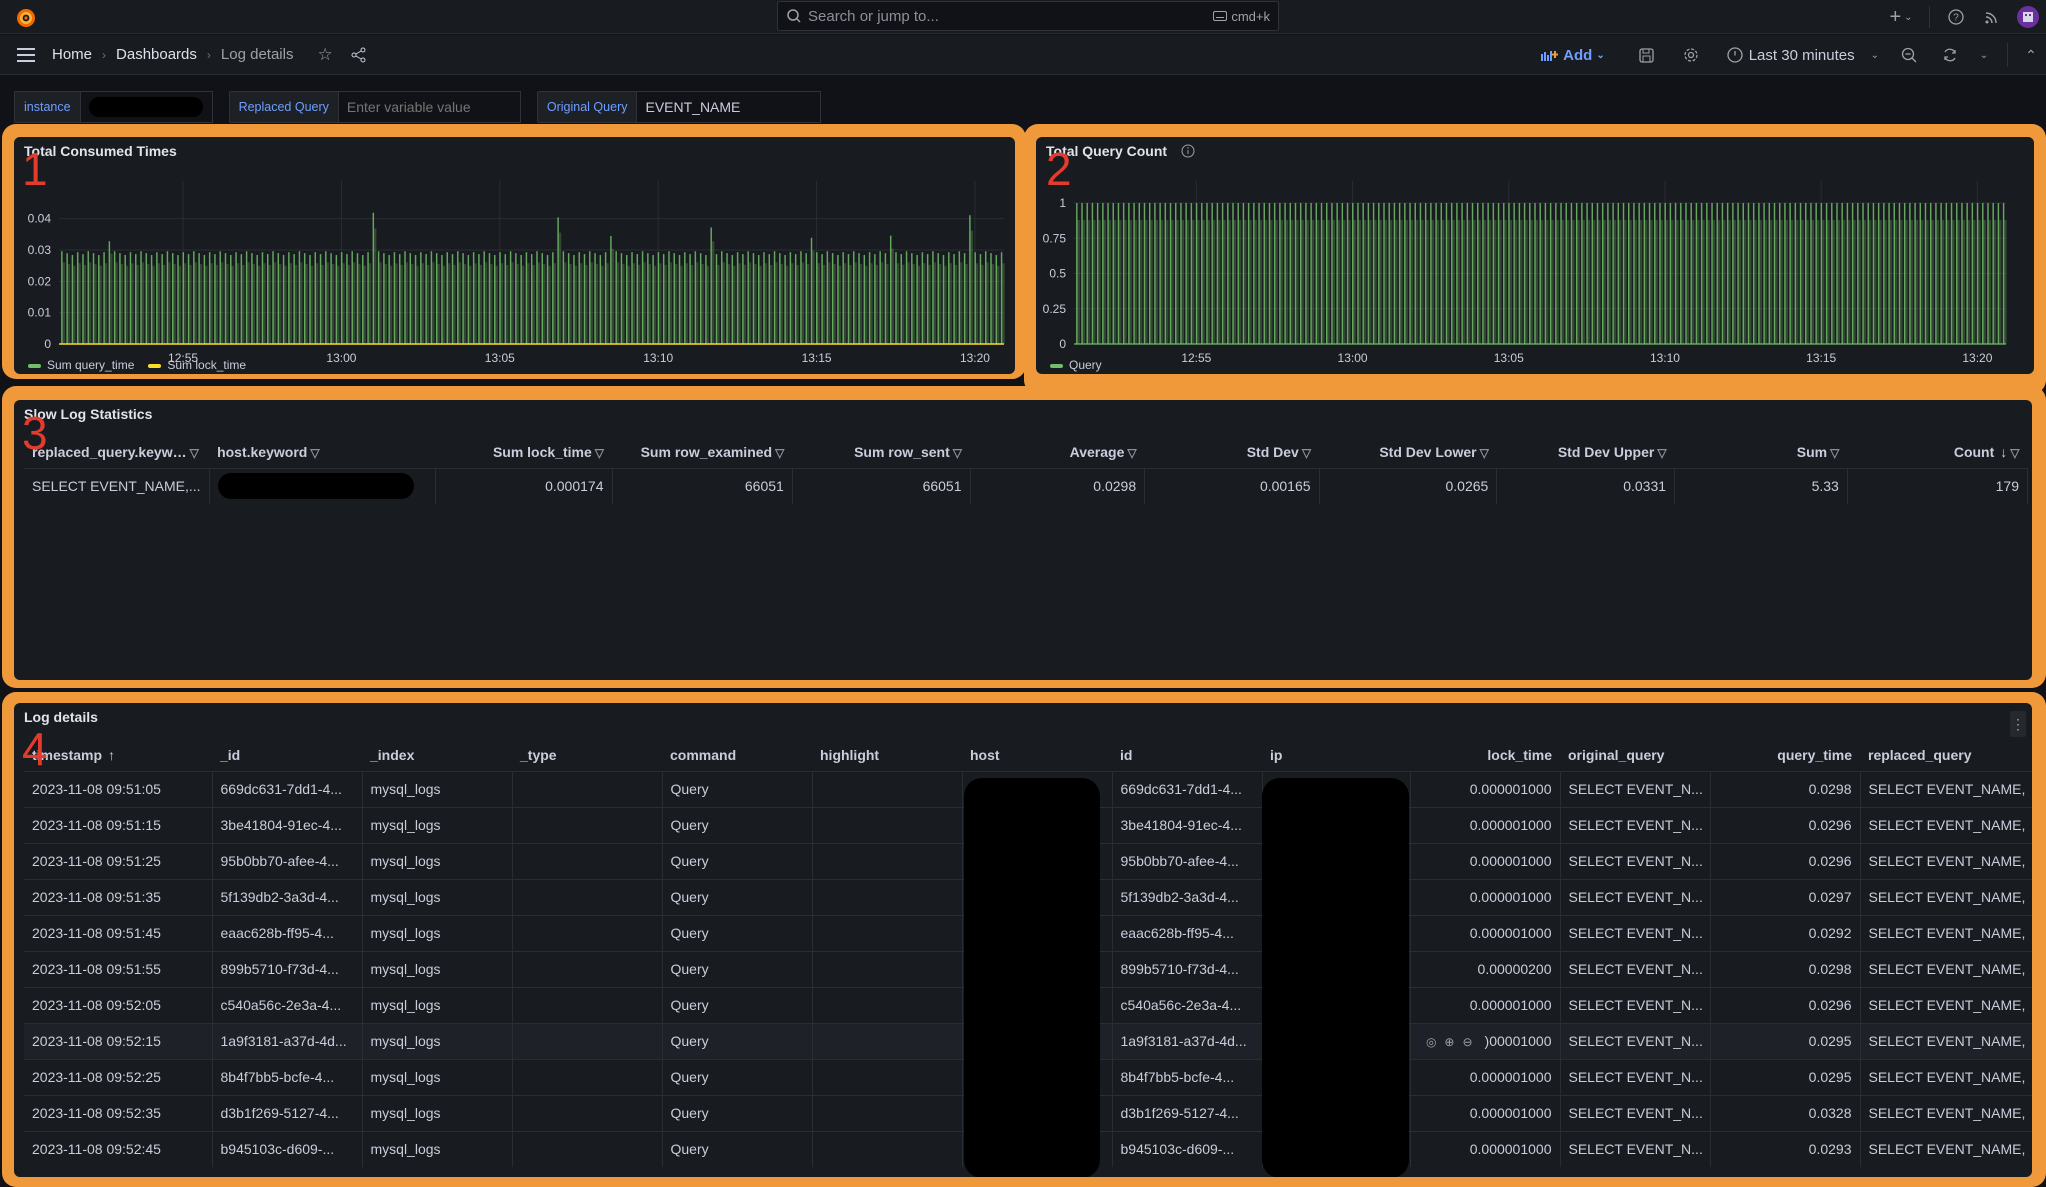 This screenshot has width=2046, height=1187. Describe the element at coordinates (1901, 17) in the screenshot. I see `new-plus-icon: + ⌄` at that location.